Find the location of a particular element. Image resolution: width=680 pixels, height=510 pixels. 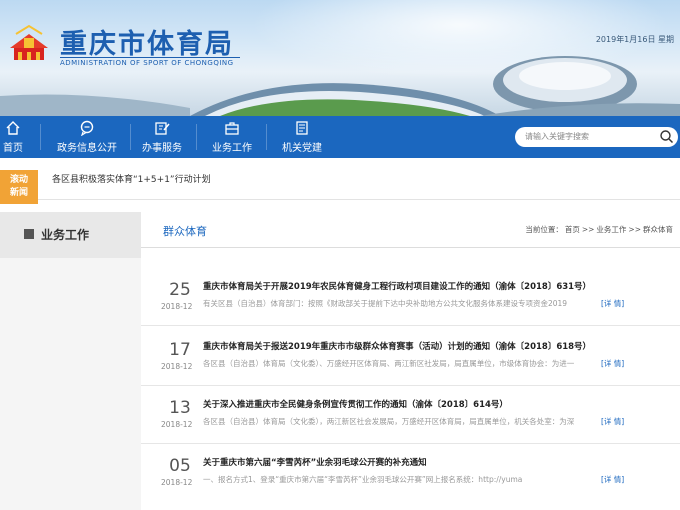

site-title: 重庆市体育局 is located at coordinates (147, 44).